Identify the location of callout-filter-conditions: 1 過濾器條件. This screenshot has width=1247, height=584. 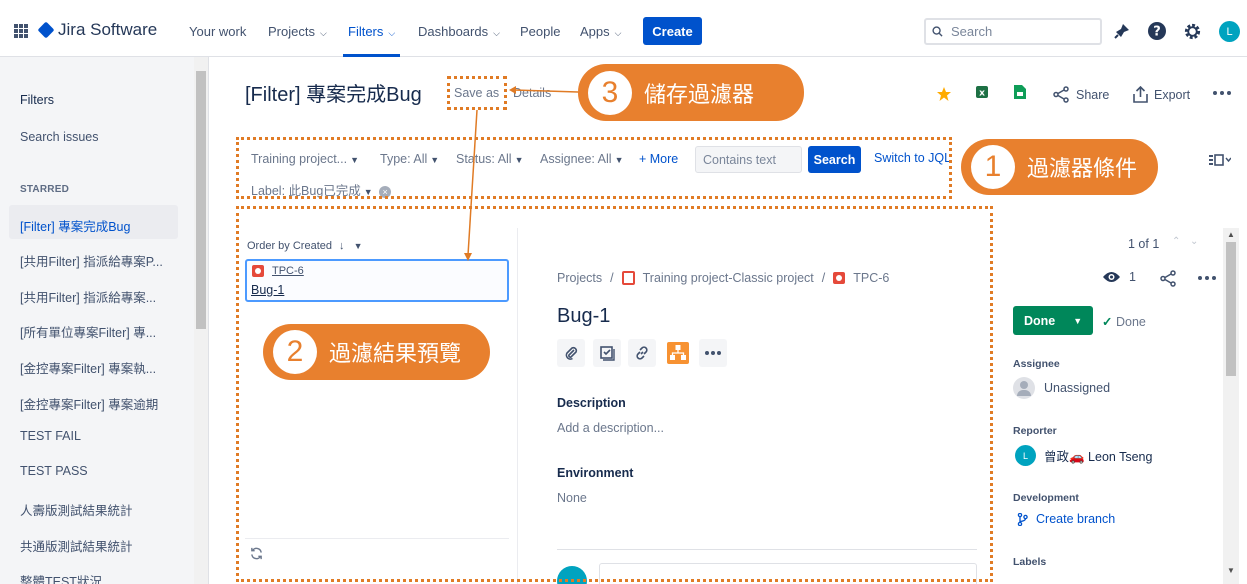
(1059, 167).